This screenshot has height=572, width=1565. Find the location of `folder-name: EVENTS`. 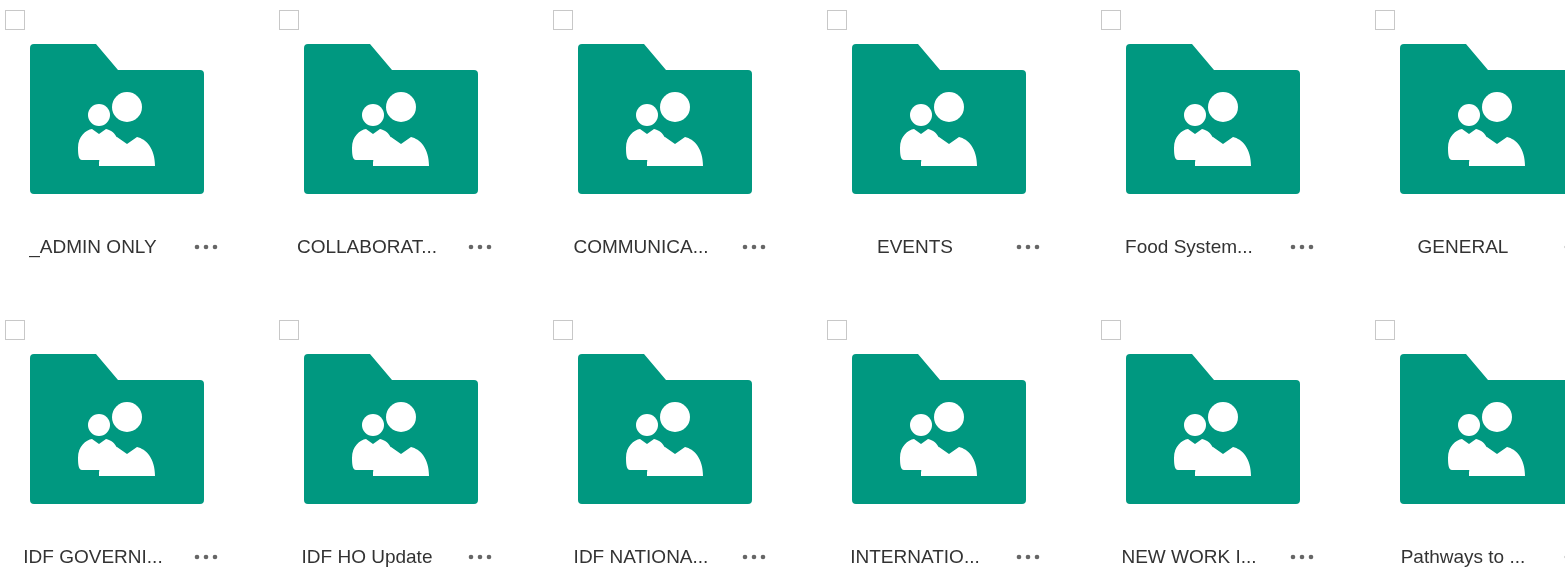

folder-name: EVENTS is located at coordinates (915, 247).